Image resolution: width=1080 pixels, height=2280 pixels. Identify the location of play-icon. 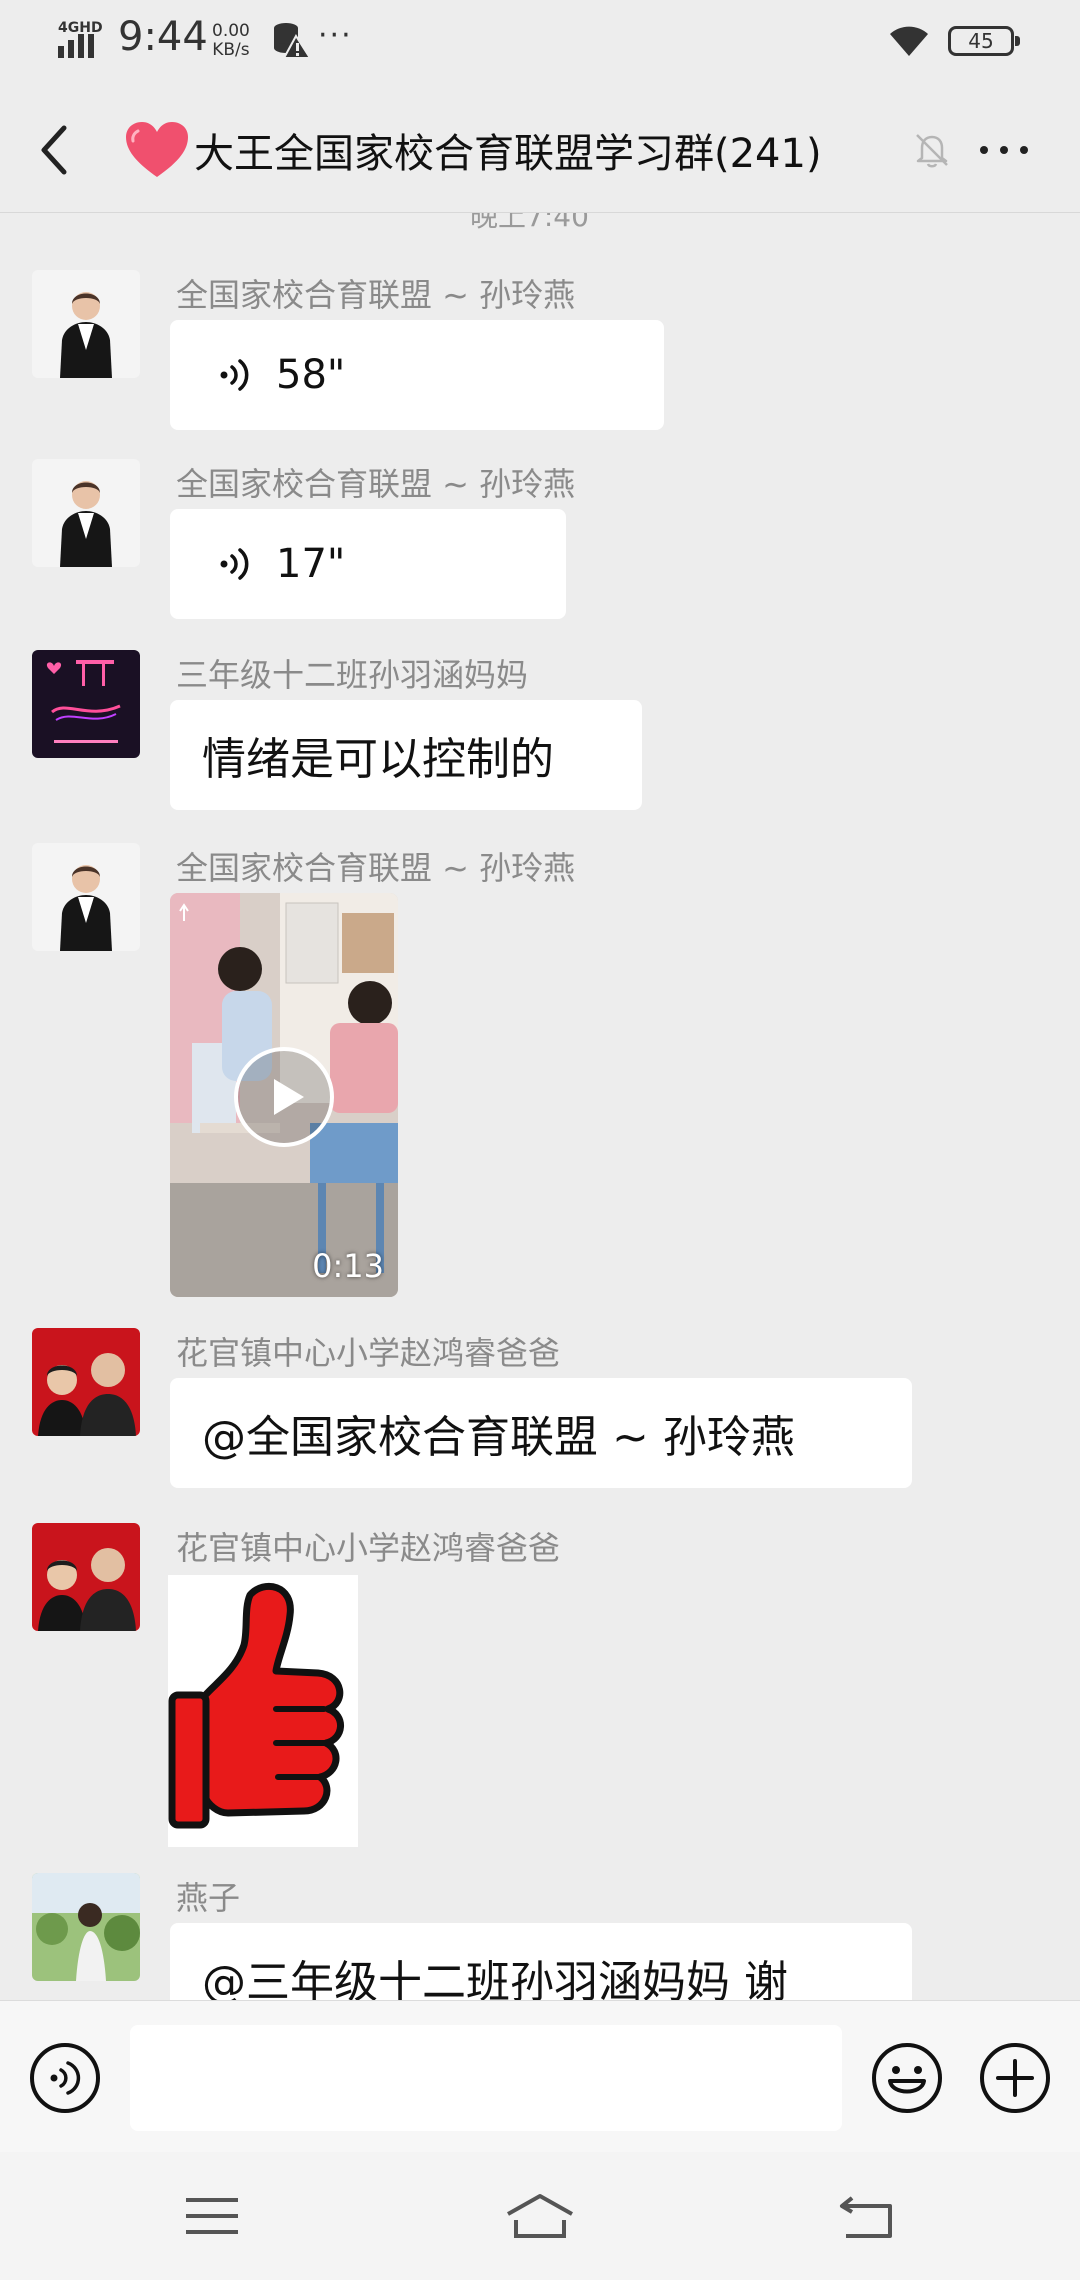
(284, 1097).